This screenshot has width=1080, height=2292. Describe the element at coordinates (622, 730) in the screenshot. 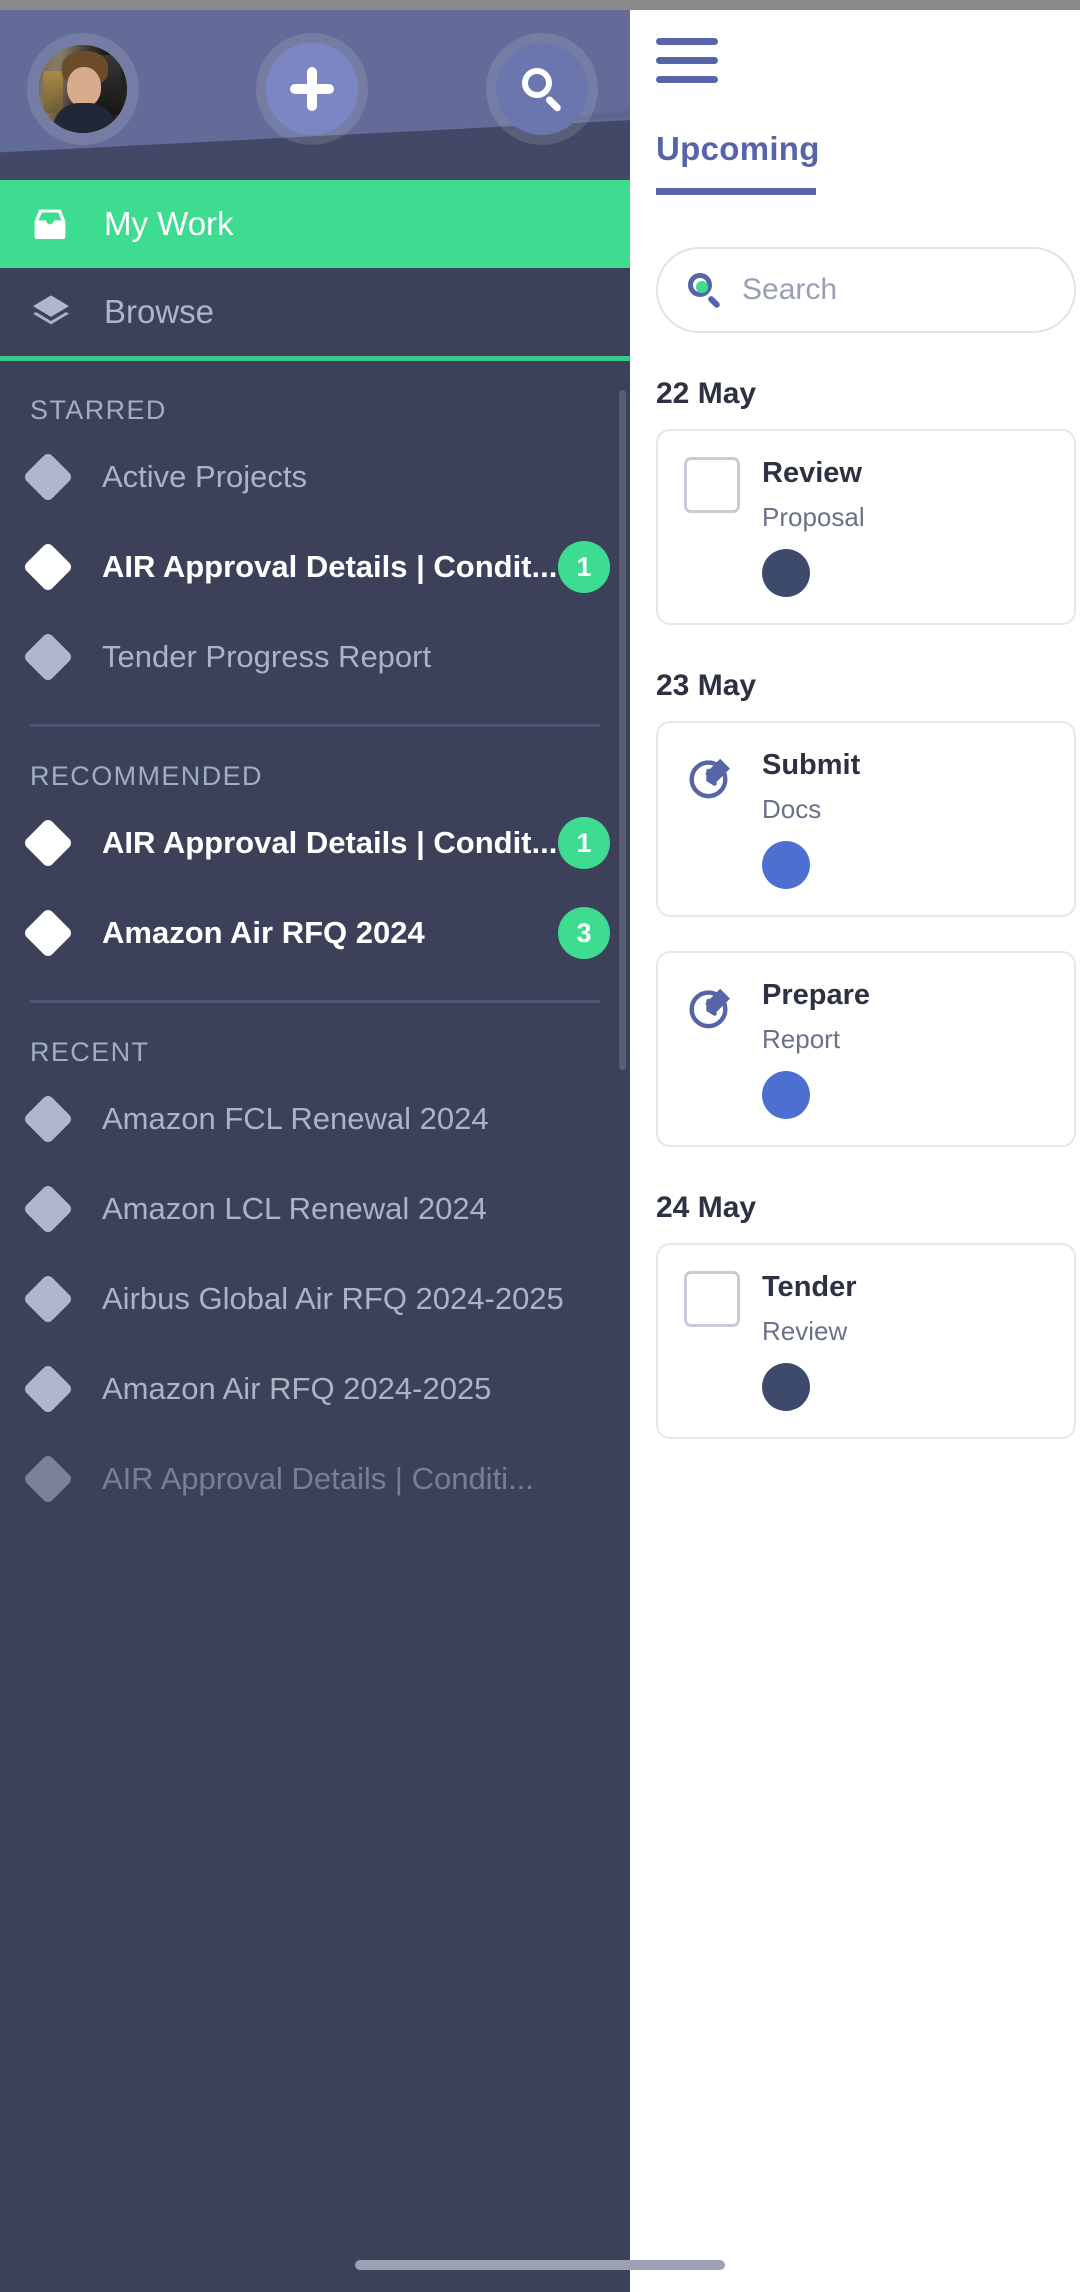

I see `drawer-scrollbar` at that location.